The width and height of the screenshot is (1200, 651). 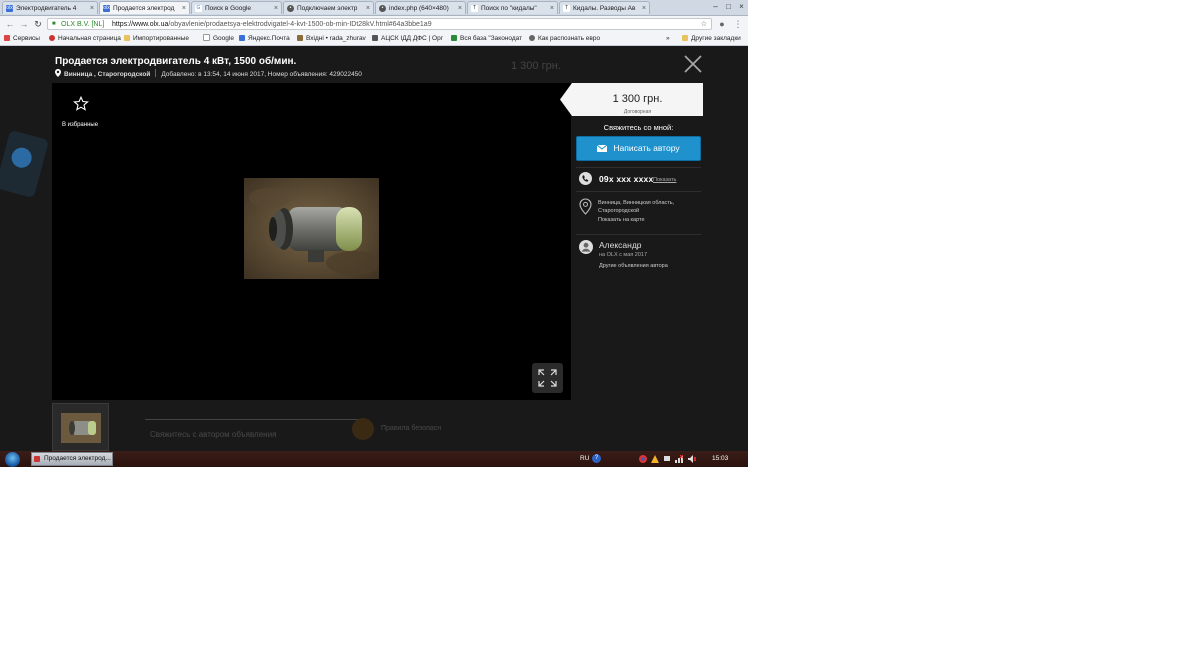 I want to click on background-safety-text: Правила безопасн, so click(x=411, y=428).